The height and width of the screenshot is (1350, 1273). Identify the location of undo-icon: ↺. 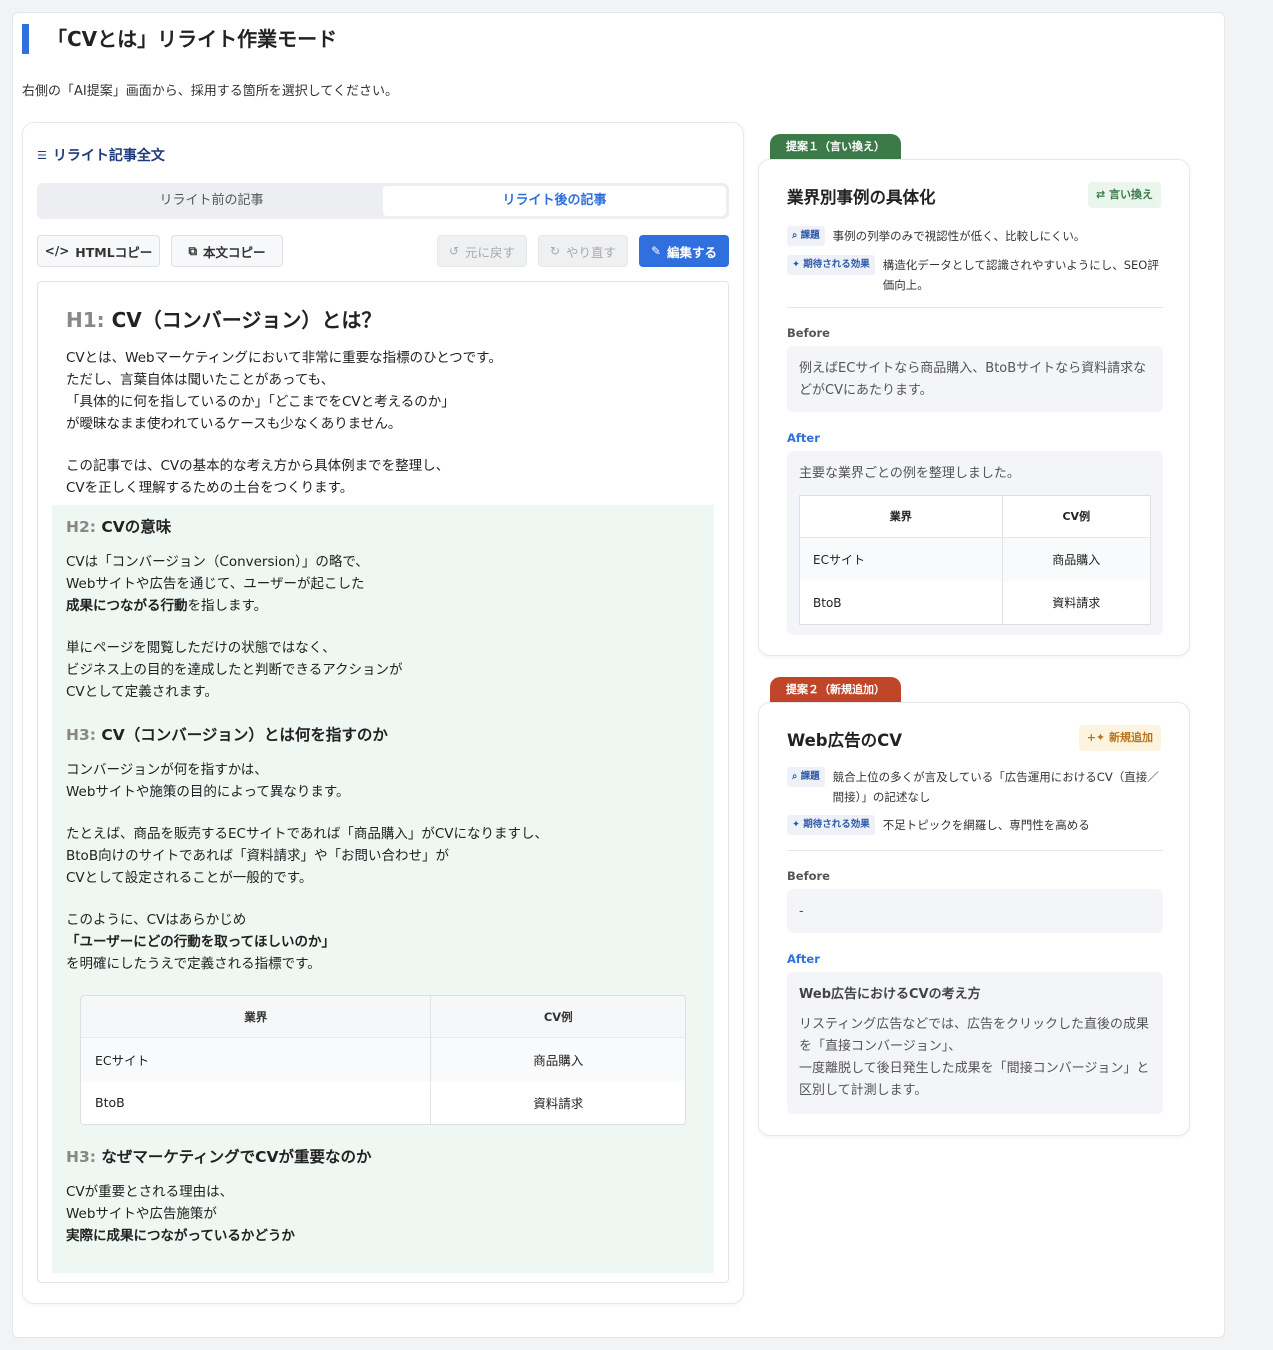
(454, 251).